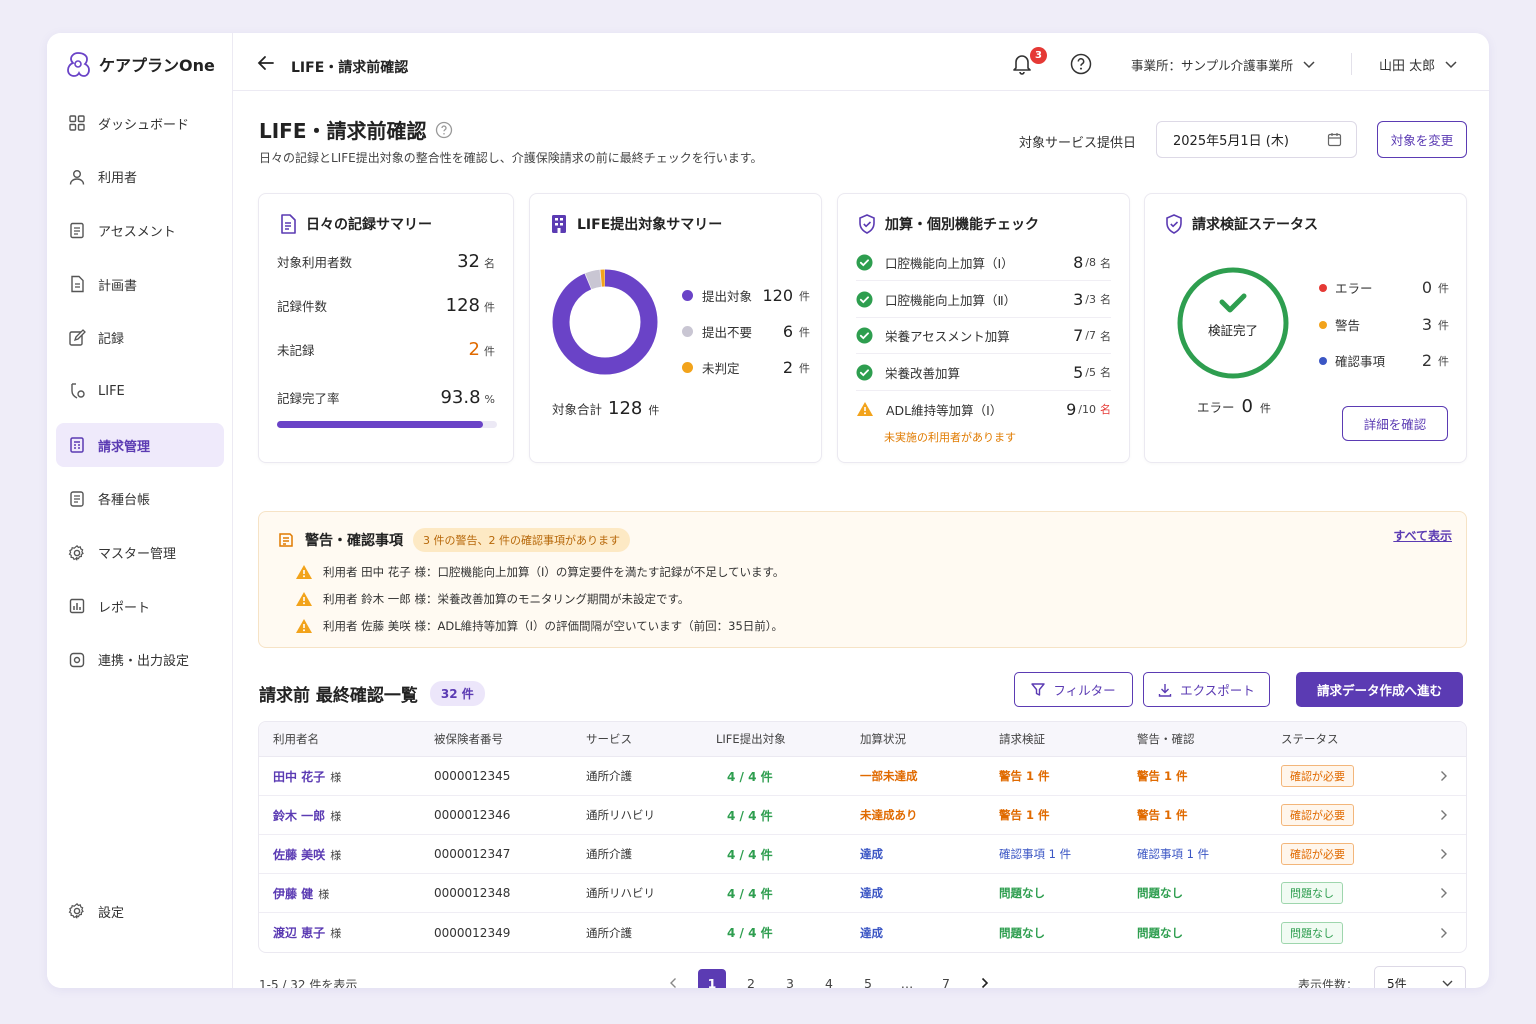 This screenshot has height=1024, width=1536. Describe the element at coordinates (751, 739) in the screenshot. I see `column-header: LIFE提出対象` at that location.